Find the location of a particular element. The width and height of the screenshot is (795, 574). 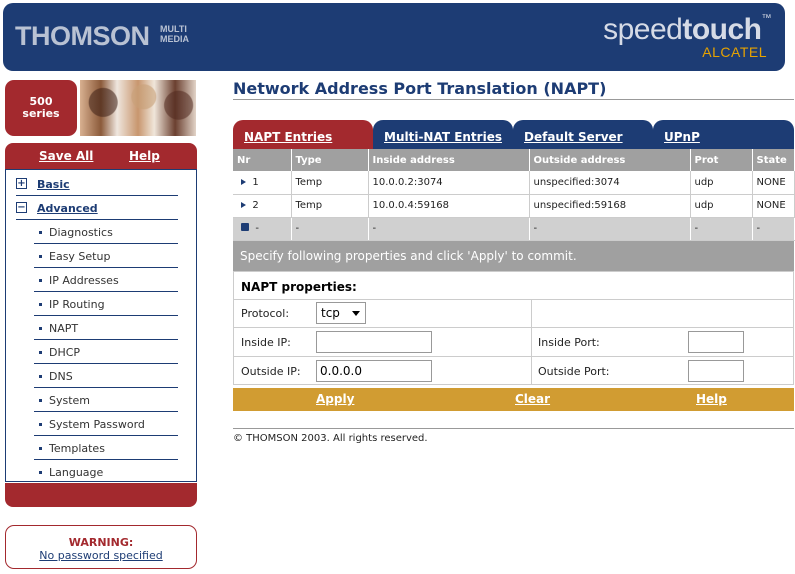

sidebar-item-ip-routing: IP Routing is located at coordinates (106, 304).